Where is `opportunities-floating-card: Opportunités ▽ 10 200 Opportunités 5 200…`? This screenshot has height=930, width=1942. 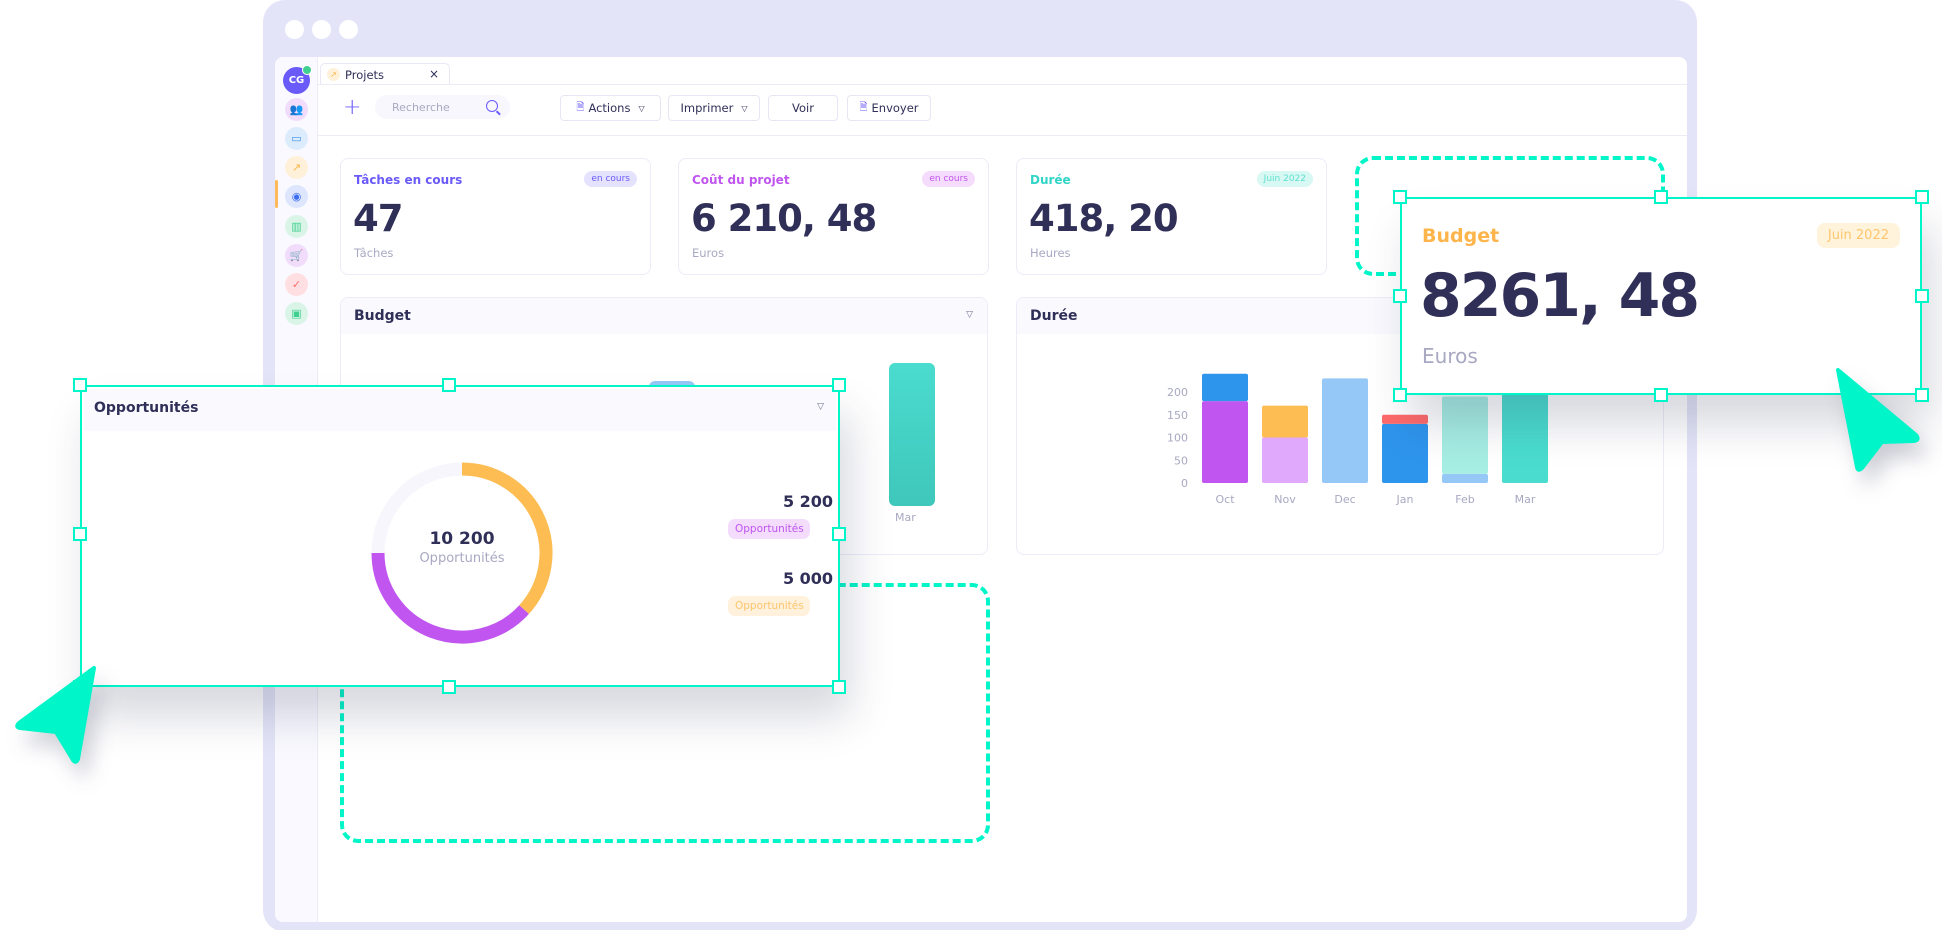
opportunities-floating-card: Opportunités ▽ 10 200 Opportunités 5 200… is located at coordinates (460, 536).